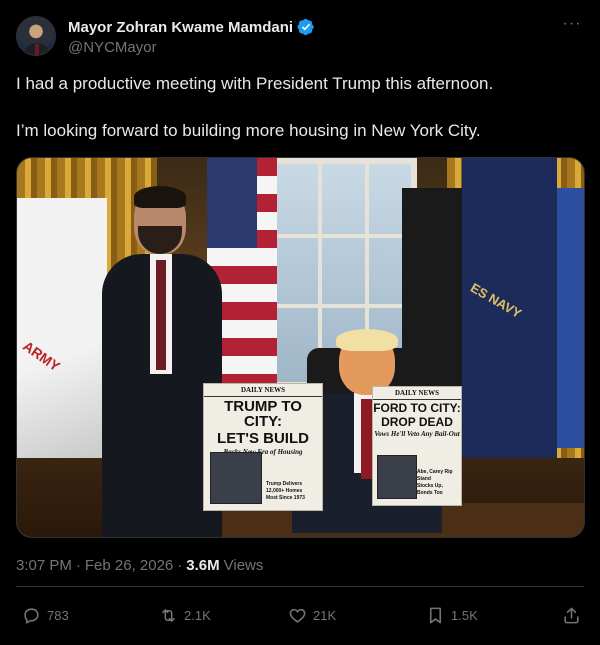 This screenshot has width=600, height=645. Describe the element at coordinates (417, 434) in the screenshot. I see `newspaper-right-subhead: Vows He'll Veto Any Bail-Out` at that location.